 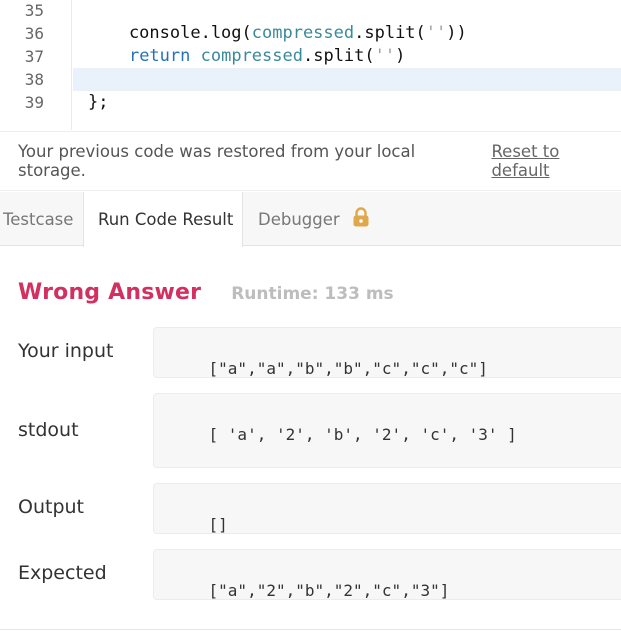 I want to click on line-number: 37, so click(x=34, y=56).